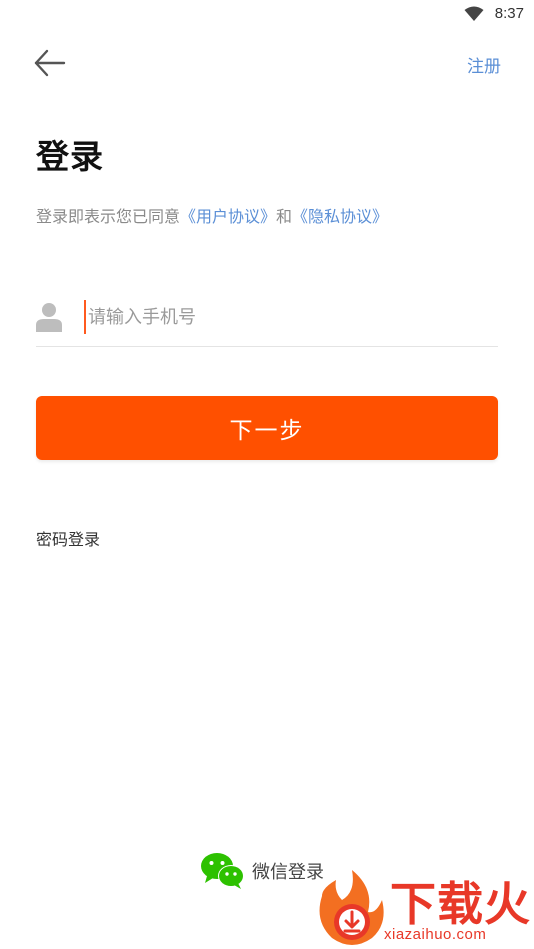 Image resolution: width=534 pixels, height=949 pixels. I want to click on page-title: 登录, so click(70, 156).